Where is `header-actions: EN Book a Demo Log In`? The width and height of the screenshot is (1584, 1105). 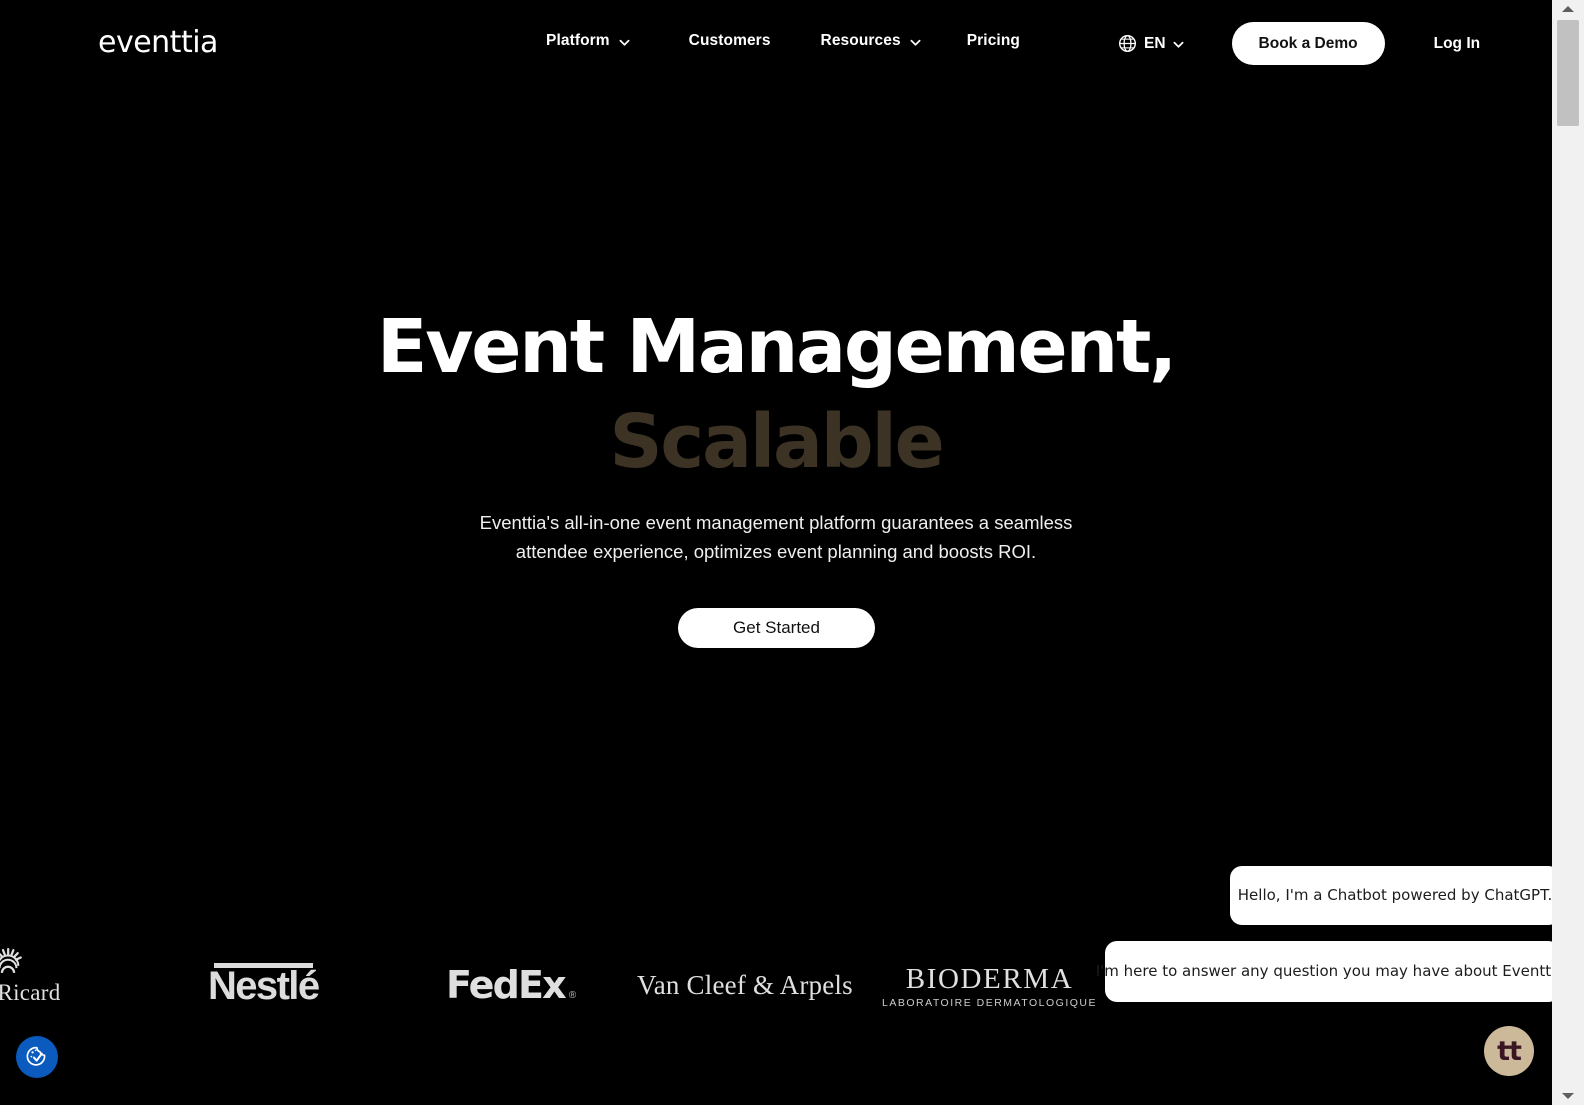
header-actions: EN Book a Demo Log In is located at coordinates (1299, 43).